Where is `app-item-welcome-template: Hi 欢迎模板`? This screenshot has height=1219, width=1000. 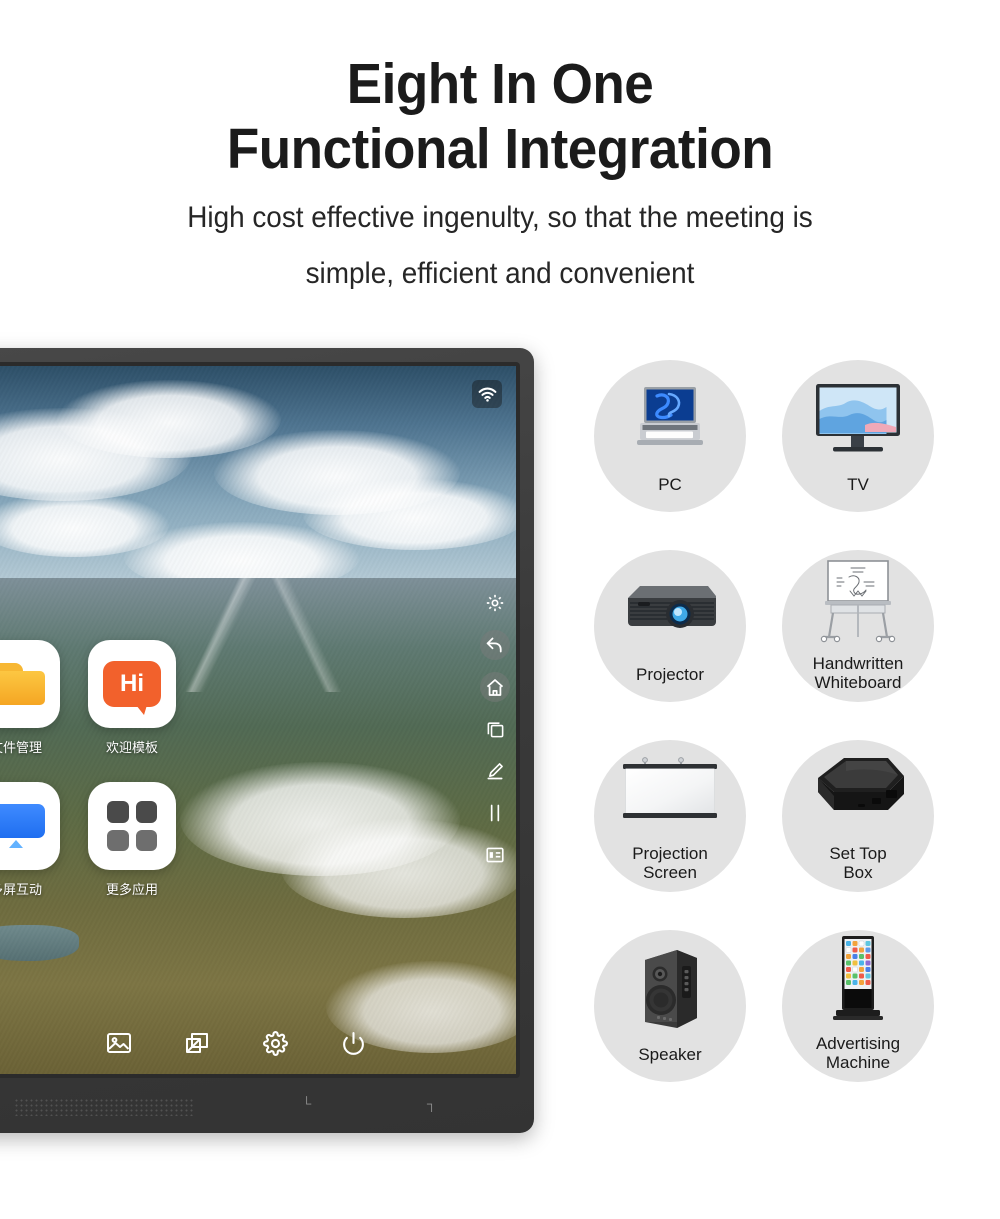 app-item-welcome-template: Hi 欢迎模板 is located at coordinates (132, 698).